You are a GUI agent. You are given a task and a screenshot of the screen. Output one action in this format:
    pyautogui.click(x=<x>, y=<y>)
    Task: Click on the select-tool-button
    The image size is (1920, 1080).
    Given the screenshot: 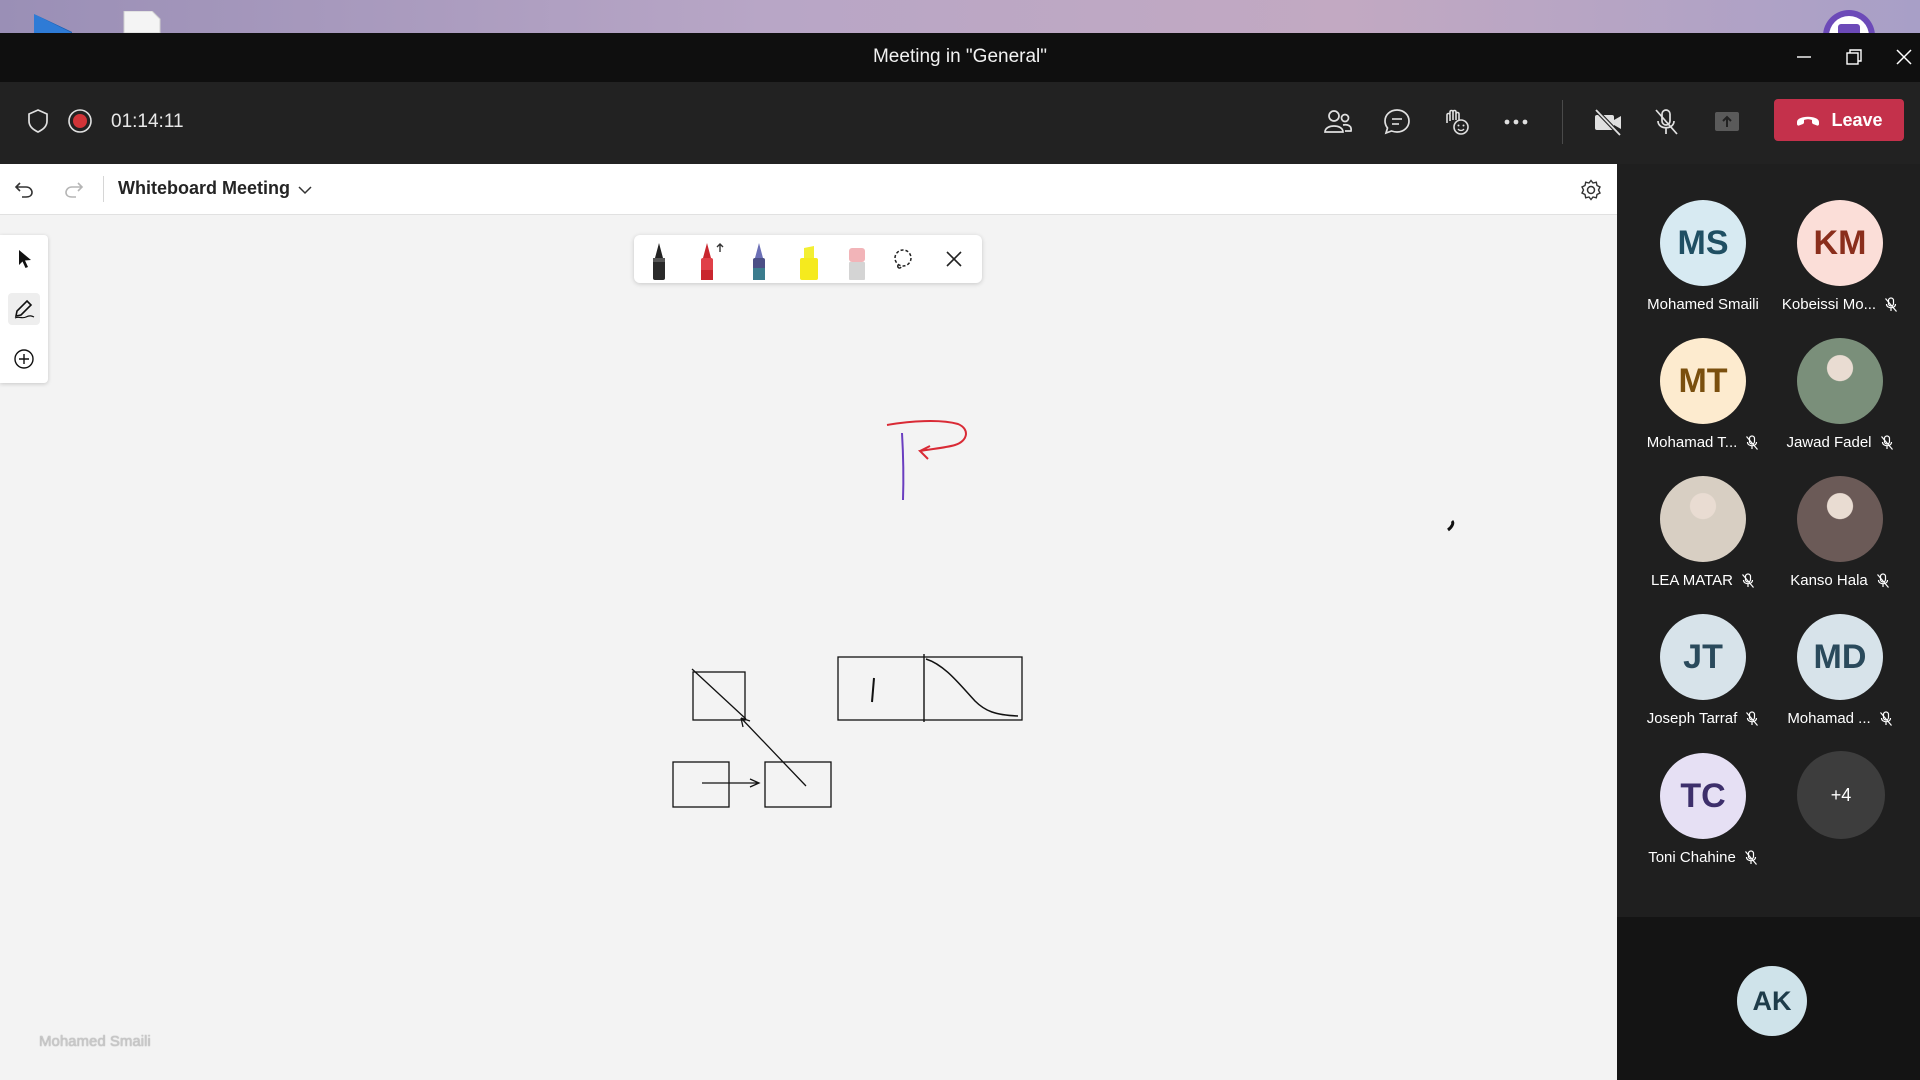 What is the action you would take?
    pyautogui.click(x=24, y=259)
    